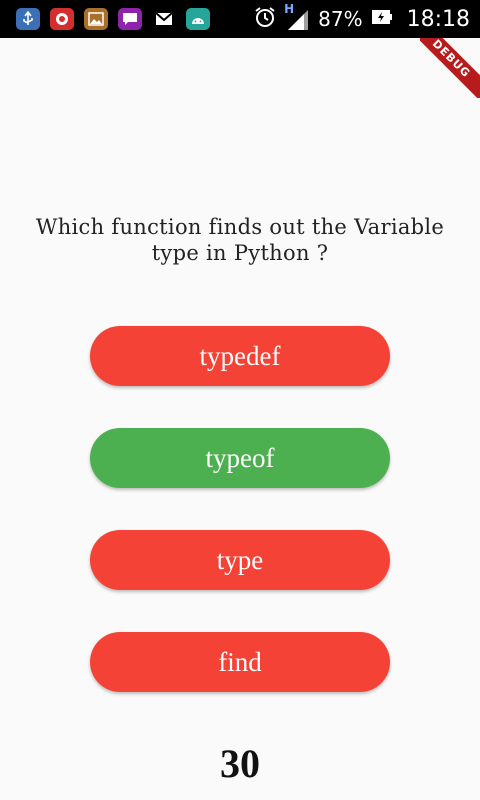 The width and height of the screenshot is (480, 800). What do you see at coordinates (240, 458) in the screenshot?
I see `answer-button-typeof: typeof` at bounding box center [240, 458].